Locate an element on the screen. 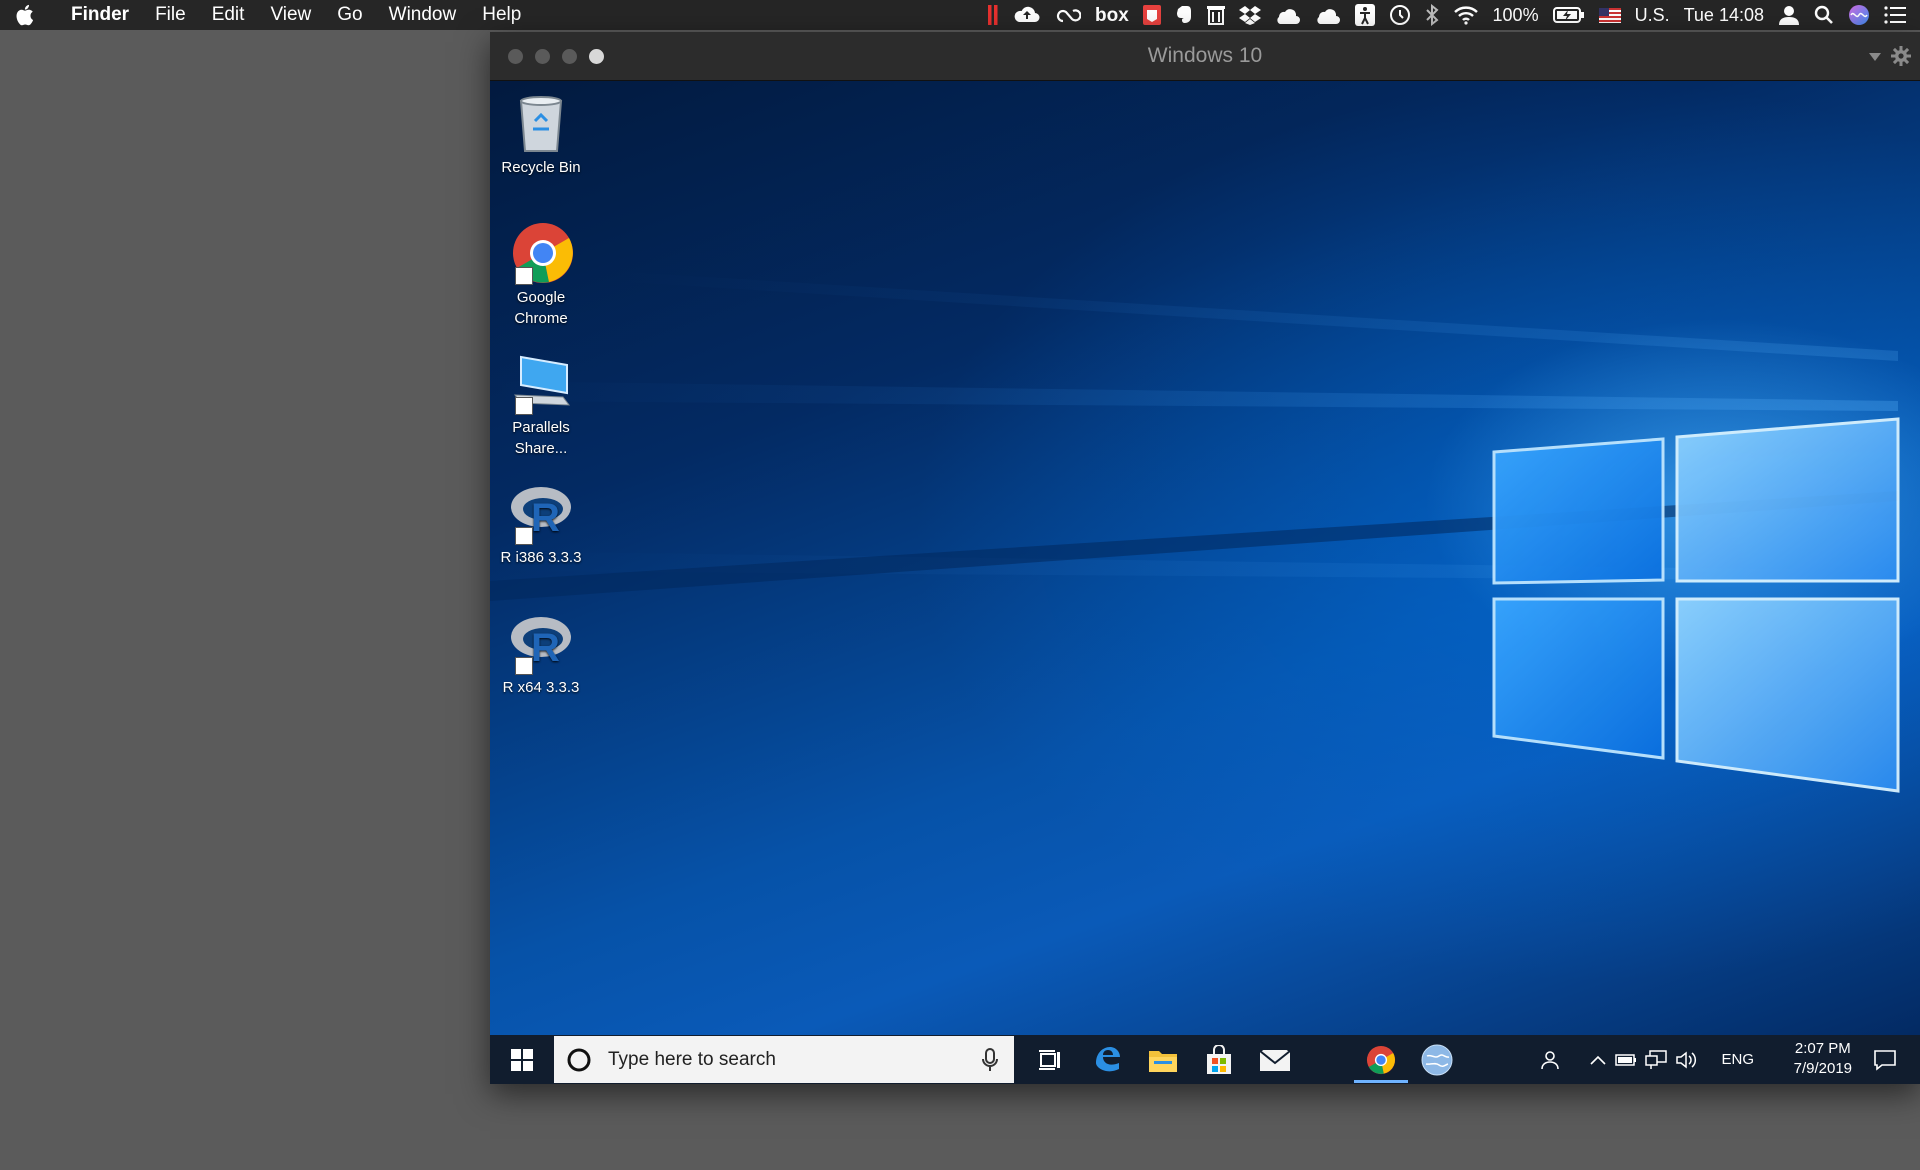 This screenshot has height=1170, width=1920. task-view-button is located at coordinates (1051, 1059).